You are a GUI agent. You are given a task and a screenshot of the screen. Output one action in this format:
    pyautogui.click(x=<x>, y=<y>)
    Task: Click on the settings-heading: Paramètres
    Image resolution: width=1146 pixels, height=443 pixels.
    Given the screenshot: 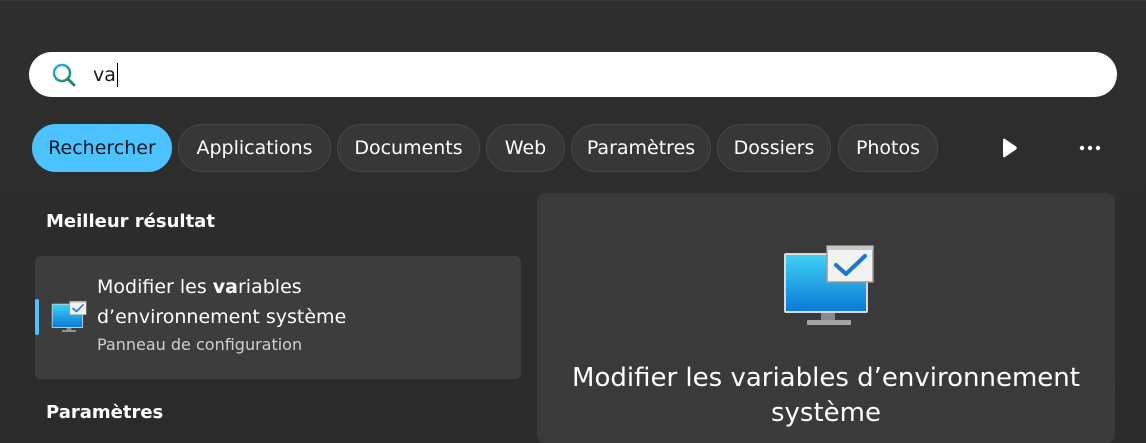 What is the action you would take?
    pyautogui.click(x=105, y=412)
    